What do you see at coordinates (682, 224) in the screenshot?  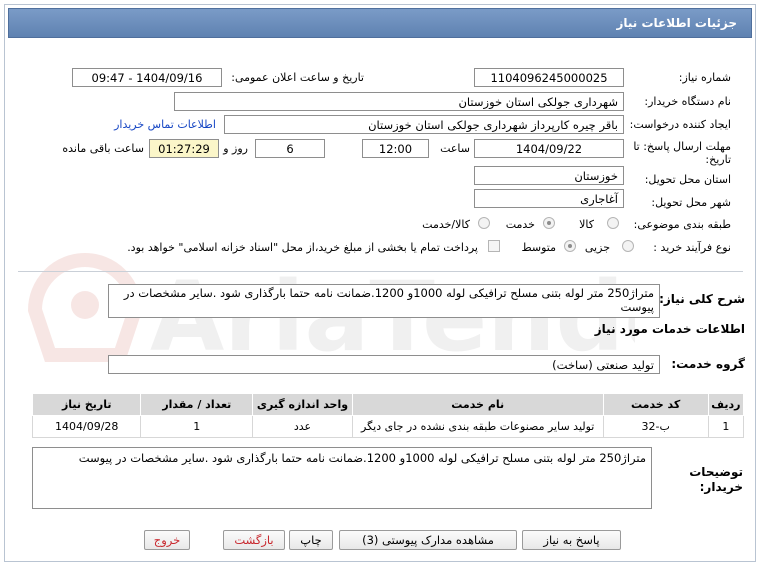 I see `category-label: طبقه بندی موضوعی:` at bounding box center [682, 224].